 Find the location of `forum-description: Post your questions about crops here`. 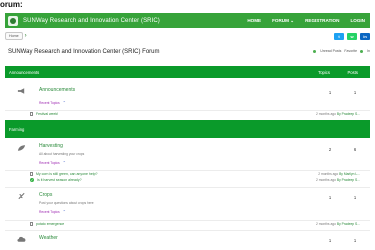

forum-description: Post your questions about crops here is located at coordinates (66, 203).